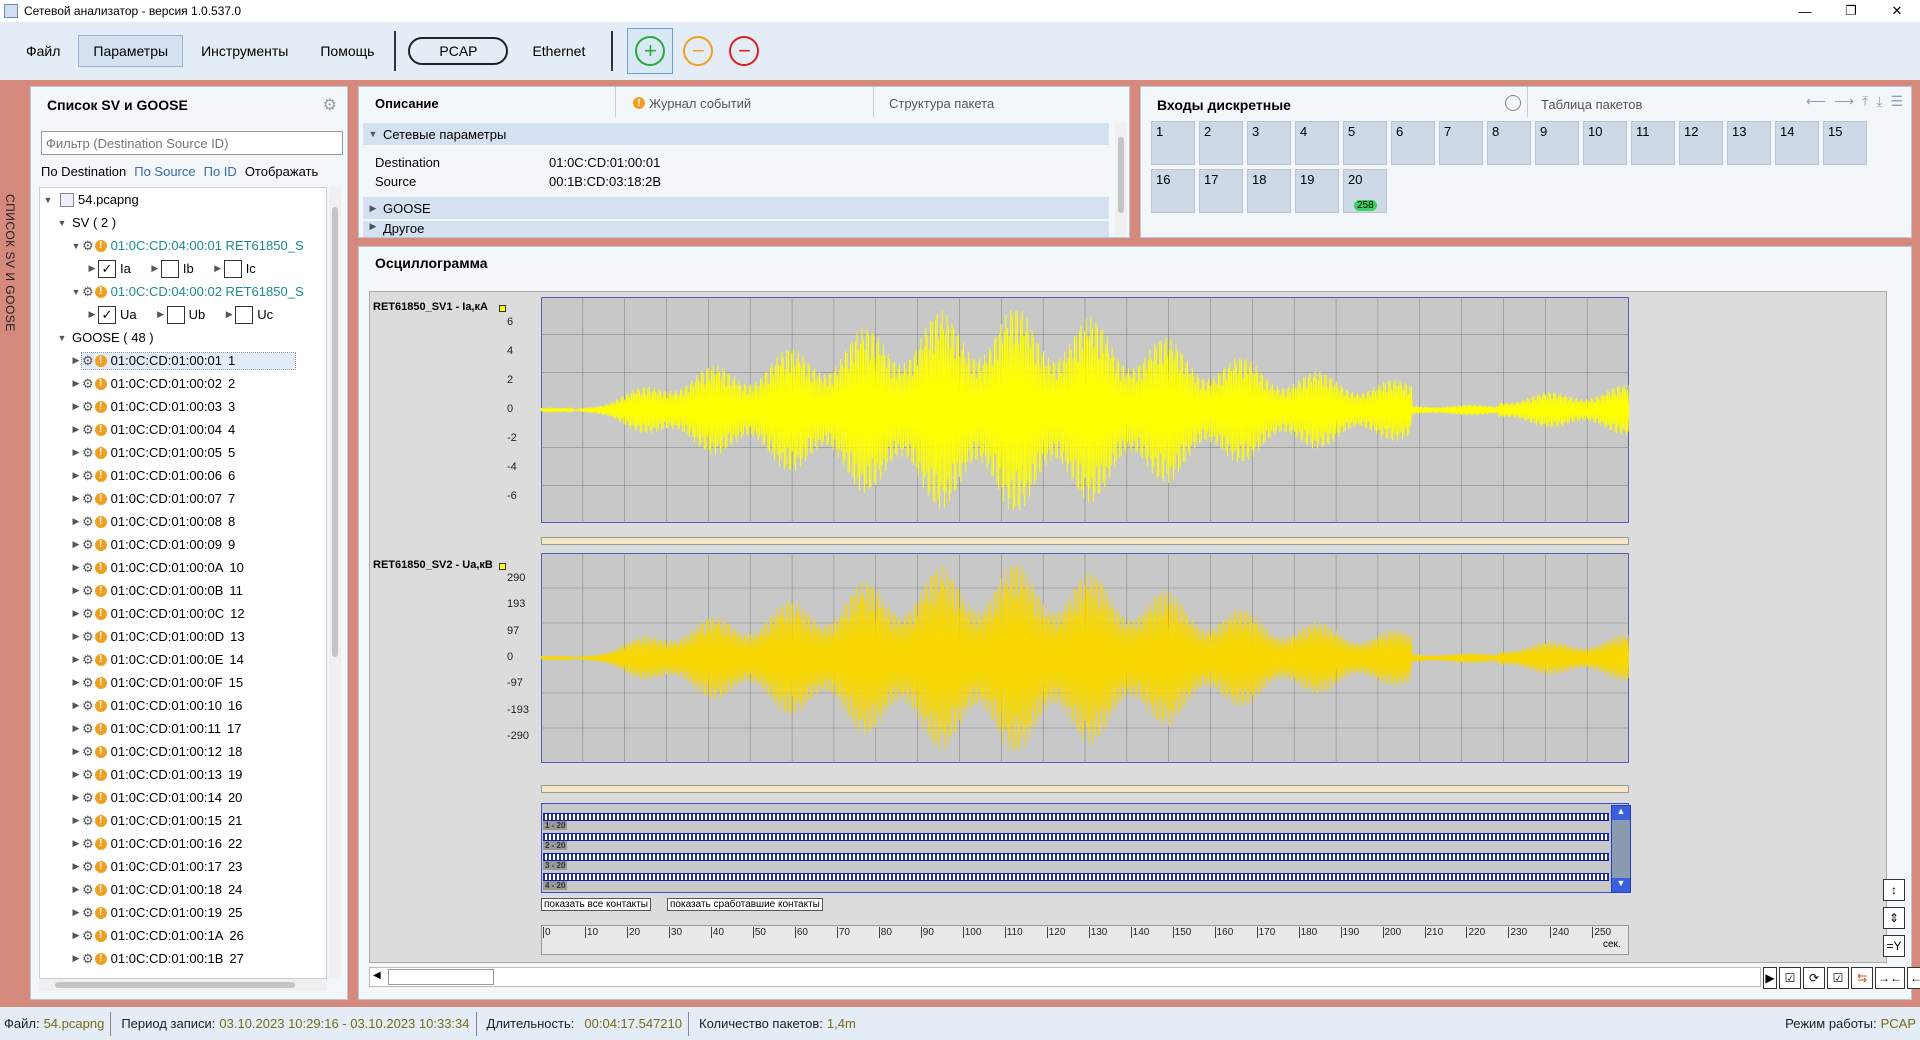 This screenshot has width=1920, height=1040. I want to click on show-triggered-contacts-button: показать сработавшие контакты, so click(745, 904).